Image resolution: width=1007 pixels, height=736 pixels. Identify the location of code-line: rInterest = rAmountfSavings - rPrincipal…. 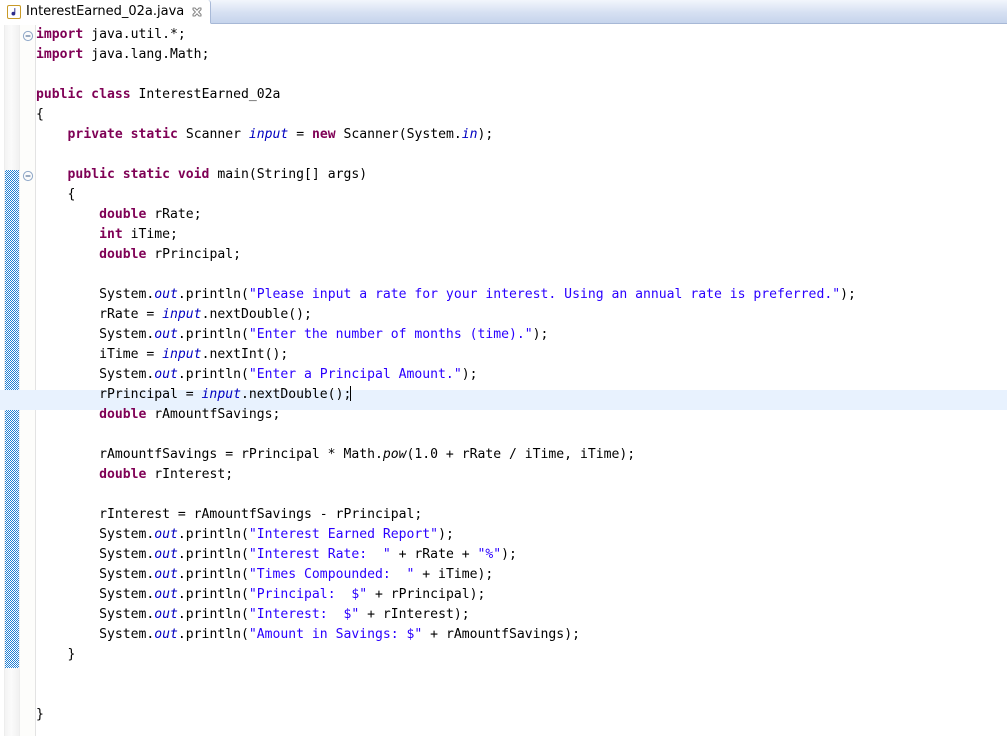
(229, 514).